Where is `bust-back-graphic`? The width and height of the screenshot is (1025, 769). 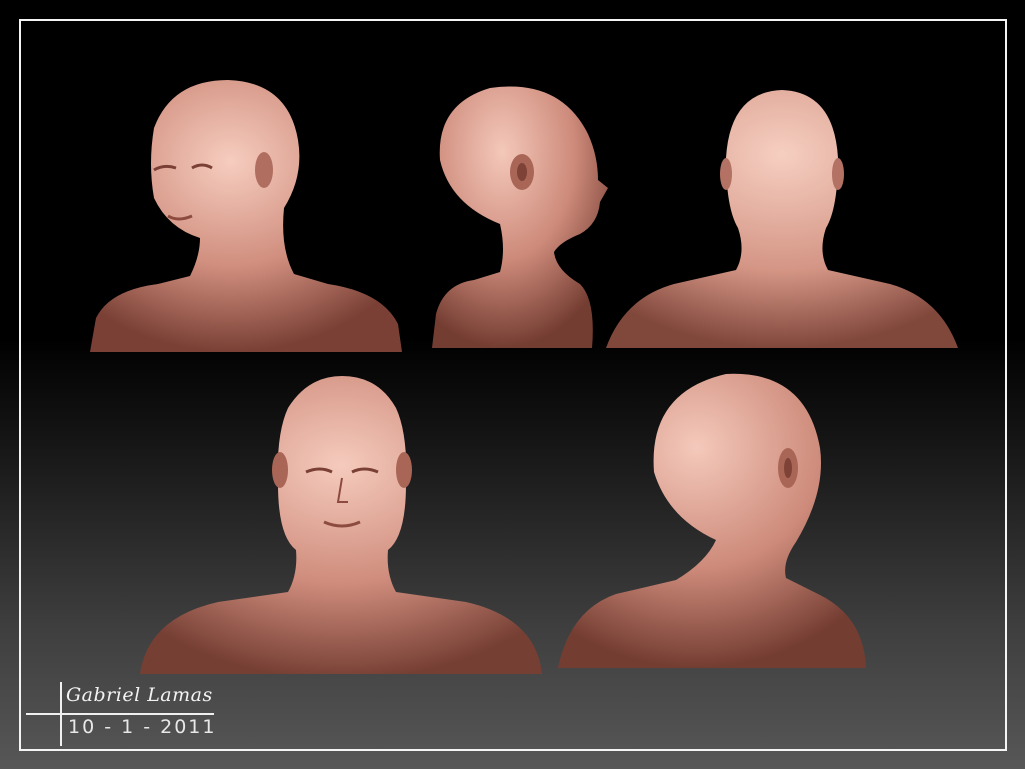 bust-back-graphic is located at coordinates (782, 219).